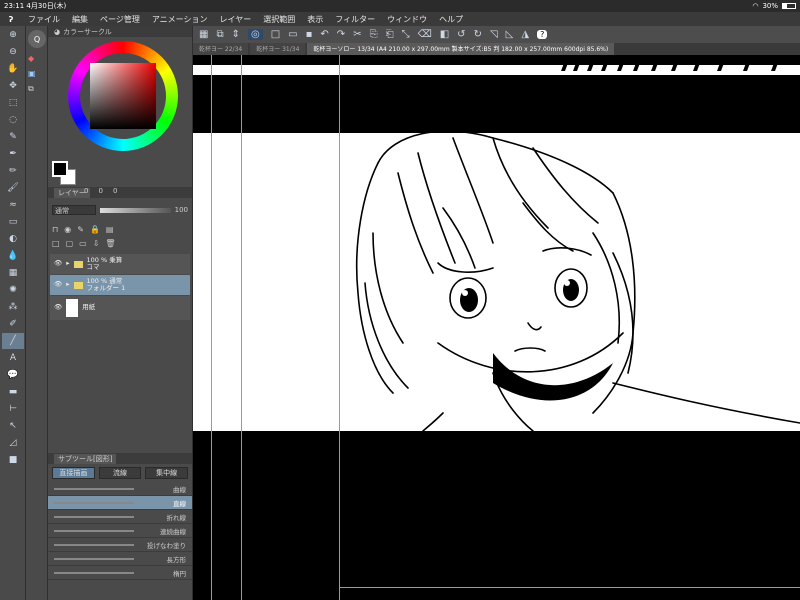 Image resolution: width=800 pixels, height=600 pixels. What do you see at coordinates (13, 358) in the screenshot?
I see `text-tool-icon: A` at bounding box center [13, 358].